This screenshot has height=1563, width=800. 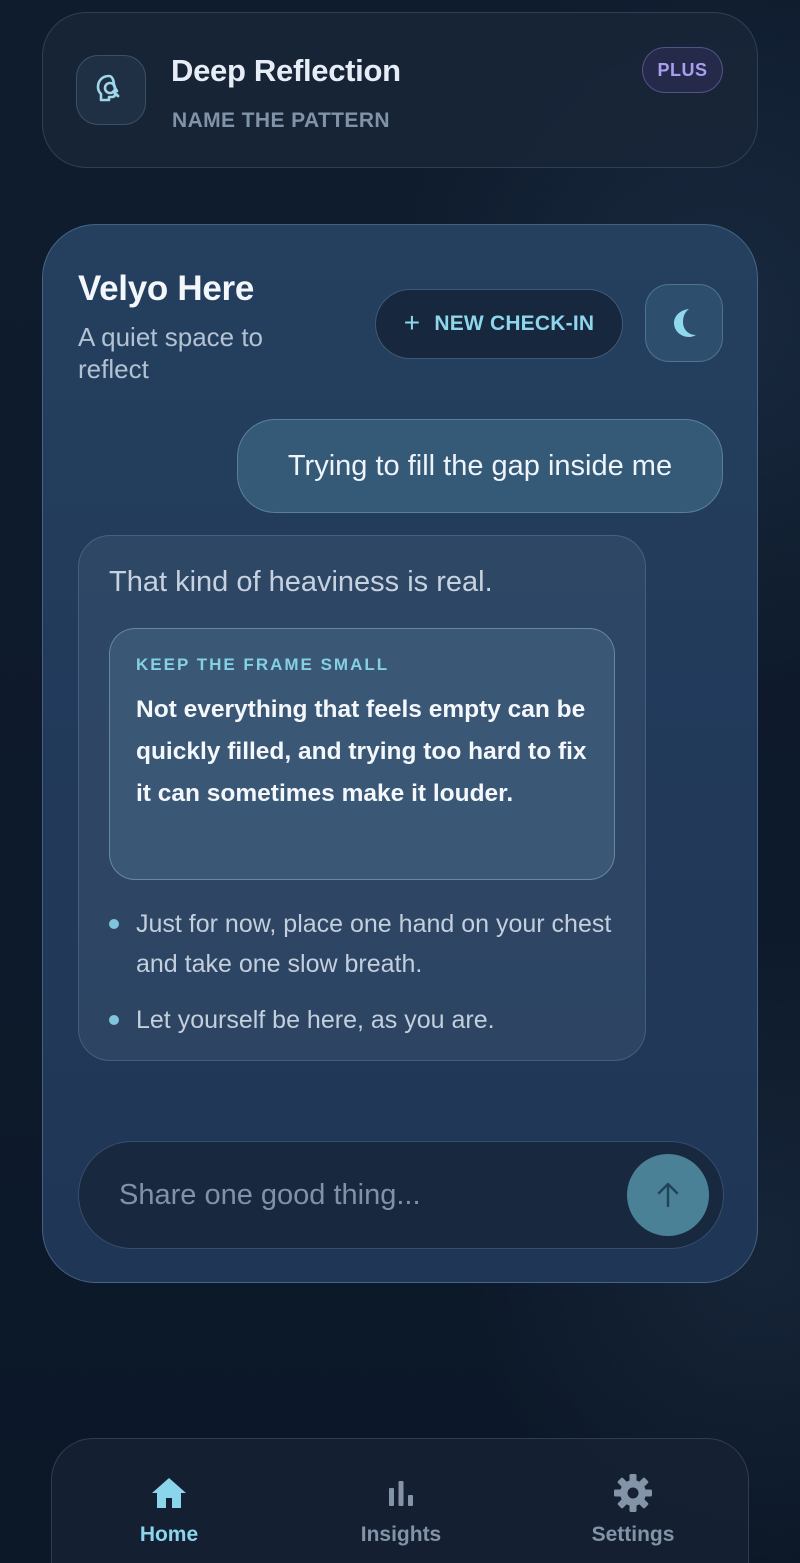 I want to click on plus-icon: +, so click(x=412, y=322).